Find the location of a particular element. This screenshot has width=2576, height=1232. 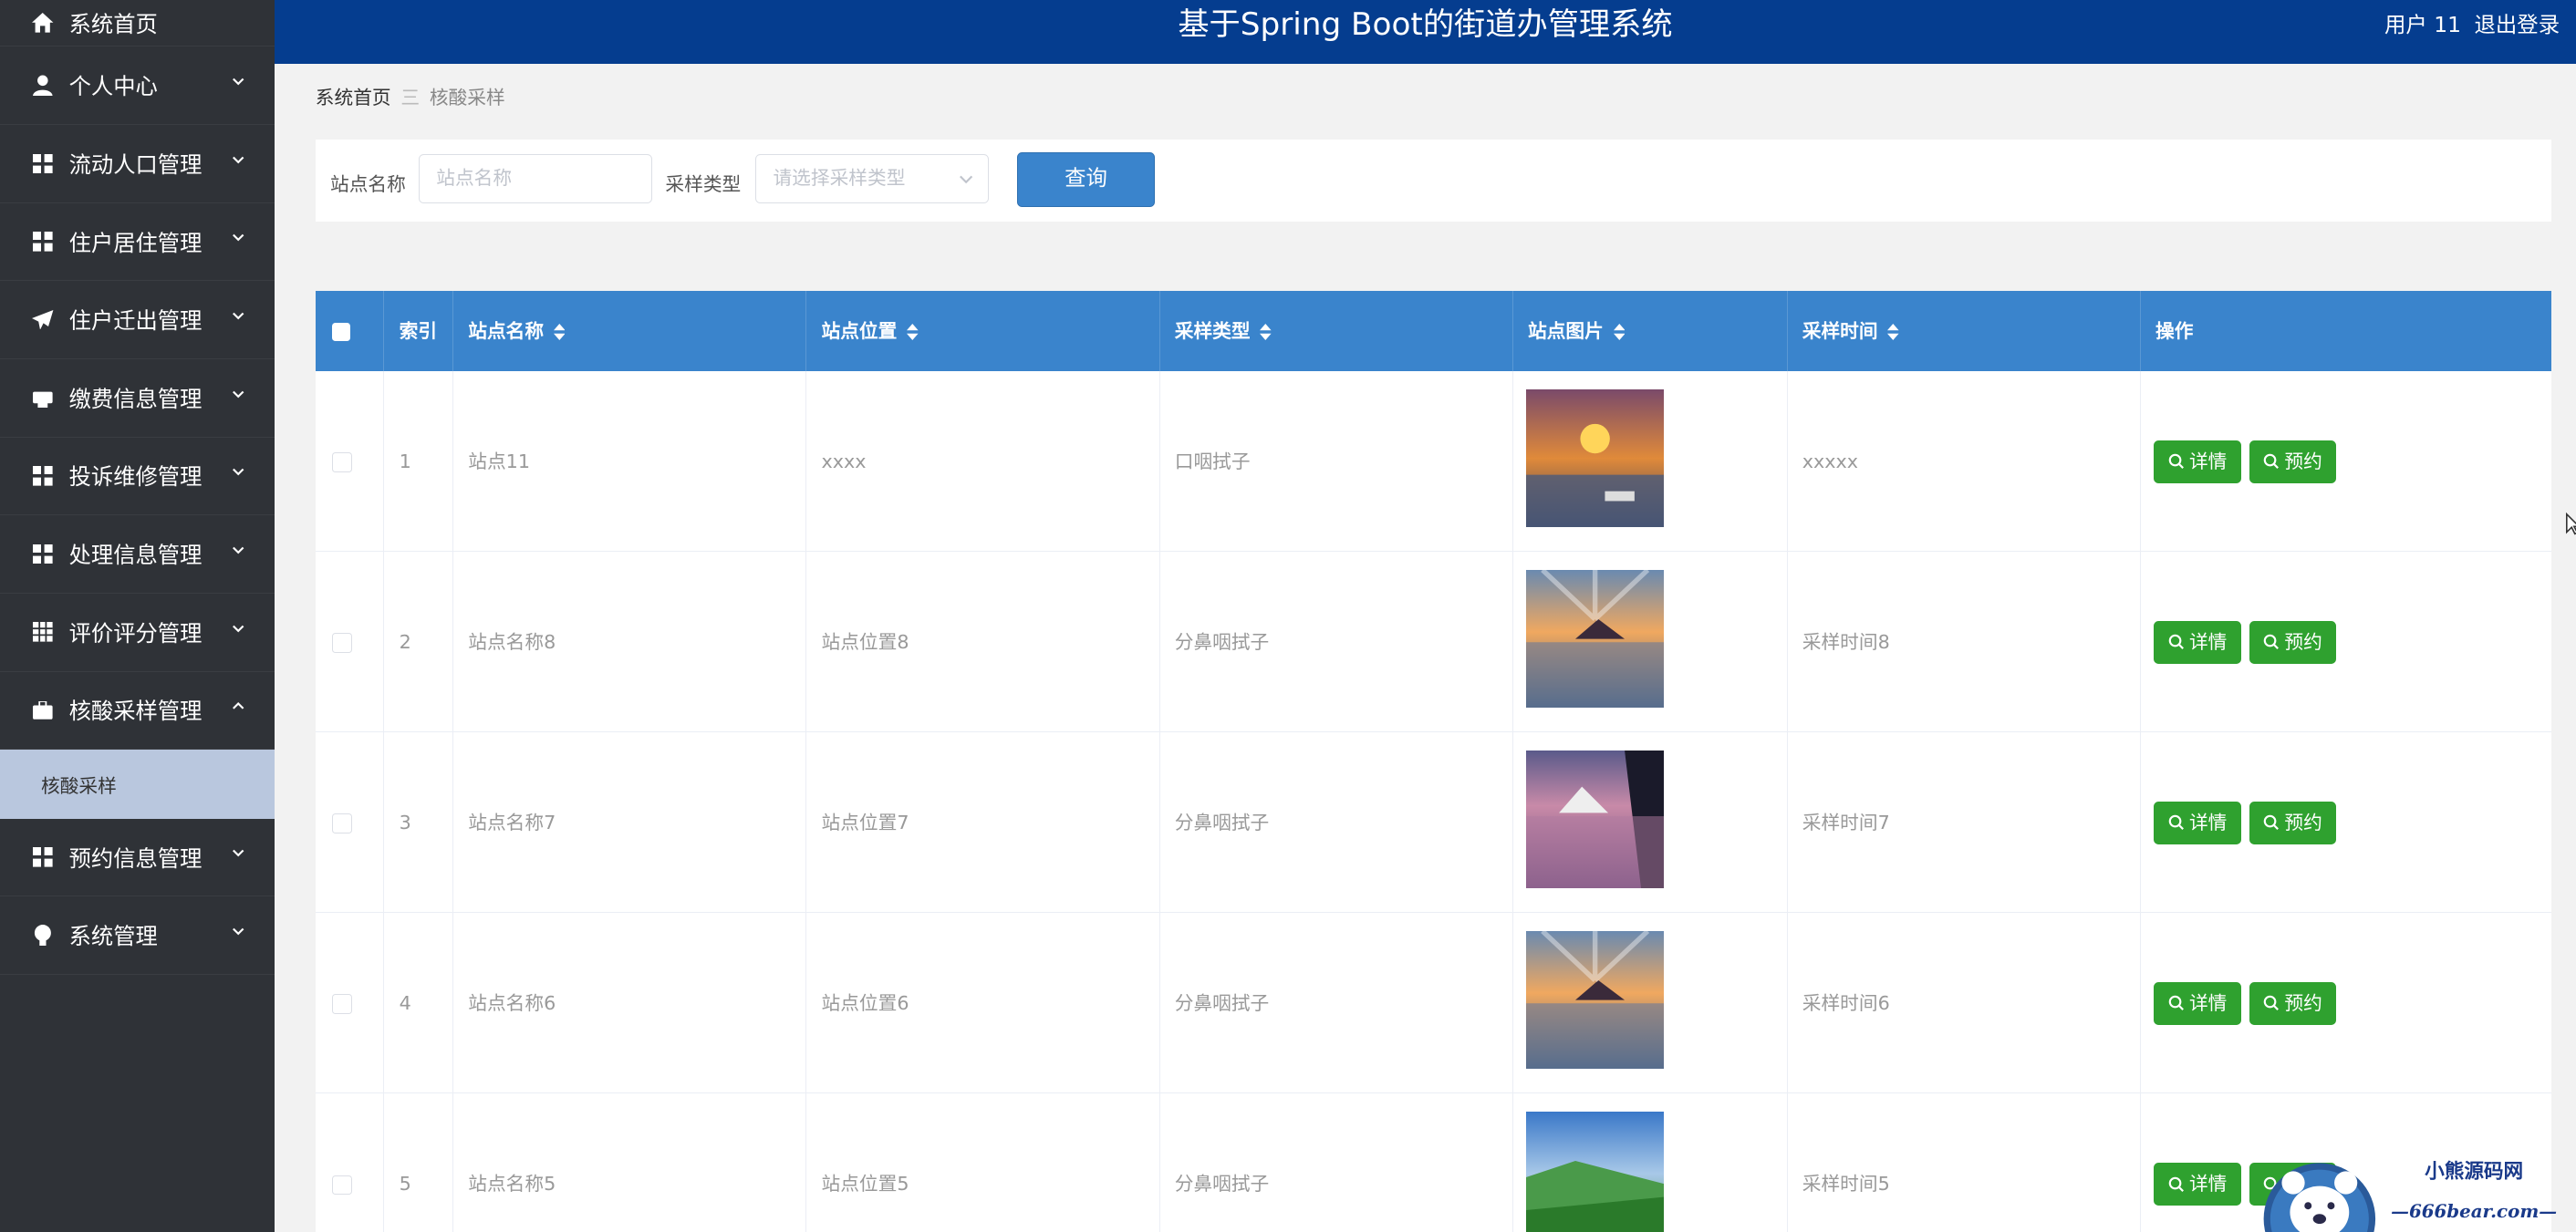

col-header-index: 索引 is located at coordinates (419, 331).